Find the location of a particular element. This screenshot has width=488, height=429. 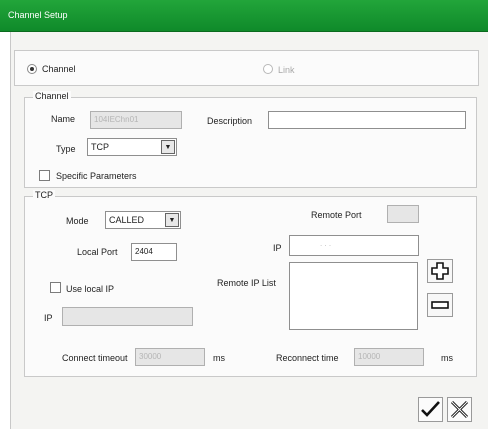

type-label: Type is located at coordinates (66, 149).